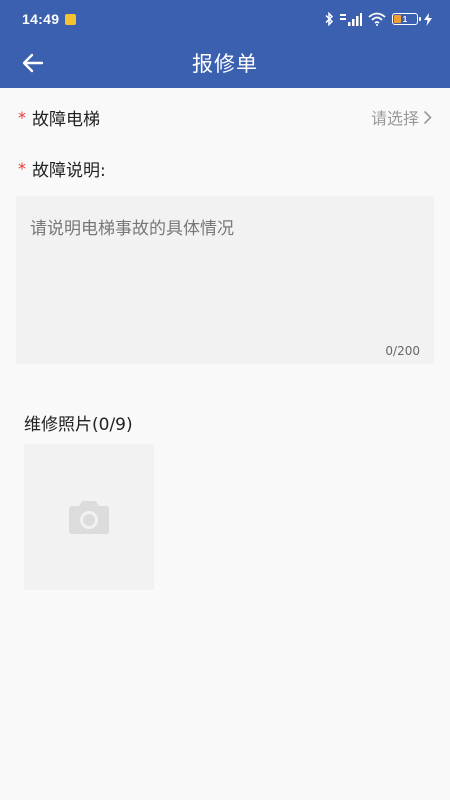 This screenshot has width=450, height=800. What do you see at coordinates (428, 19) in the screenshot?
I see `charging-icon` at bounding box center [428, 19].